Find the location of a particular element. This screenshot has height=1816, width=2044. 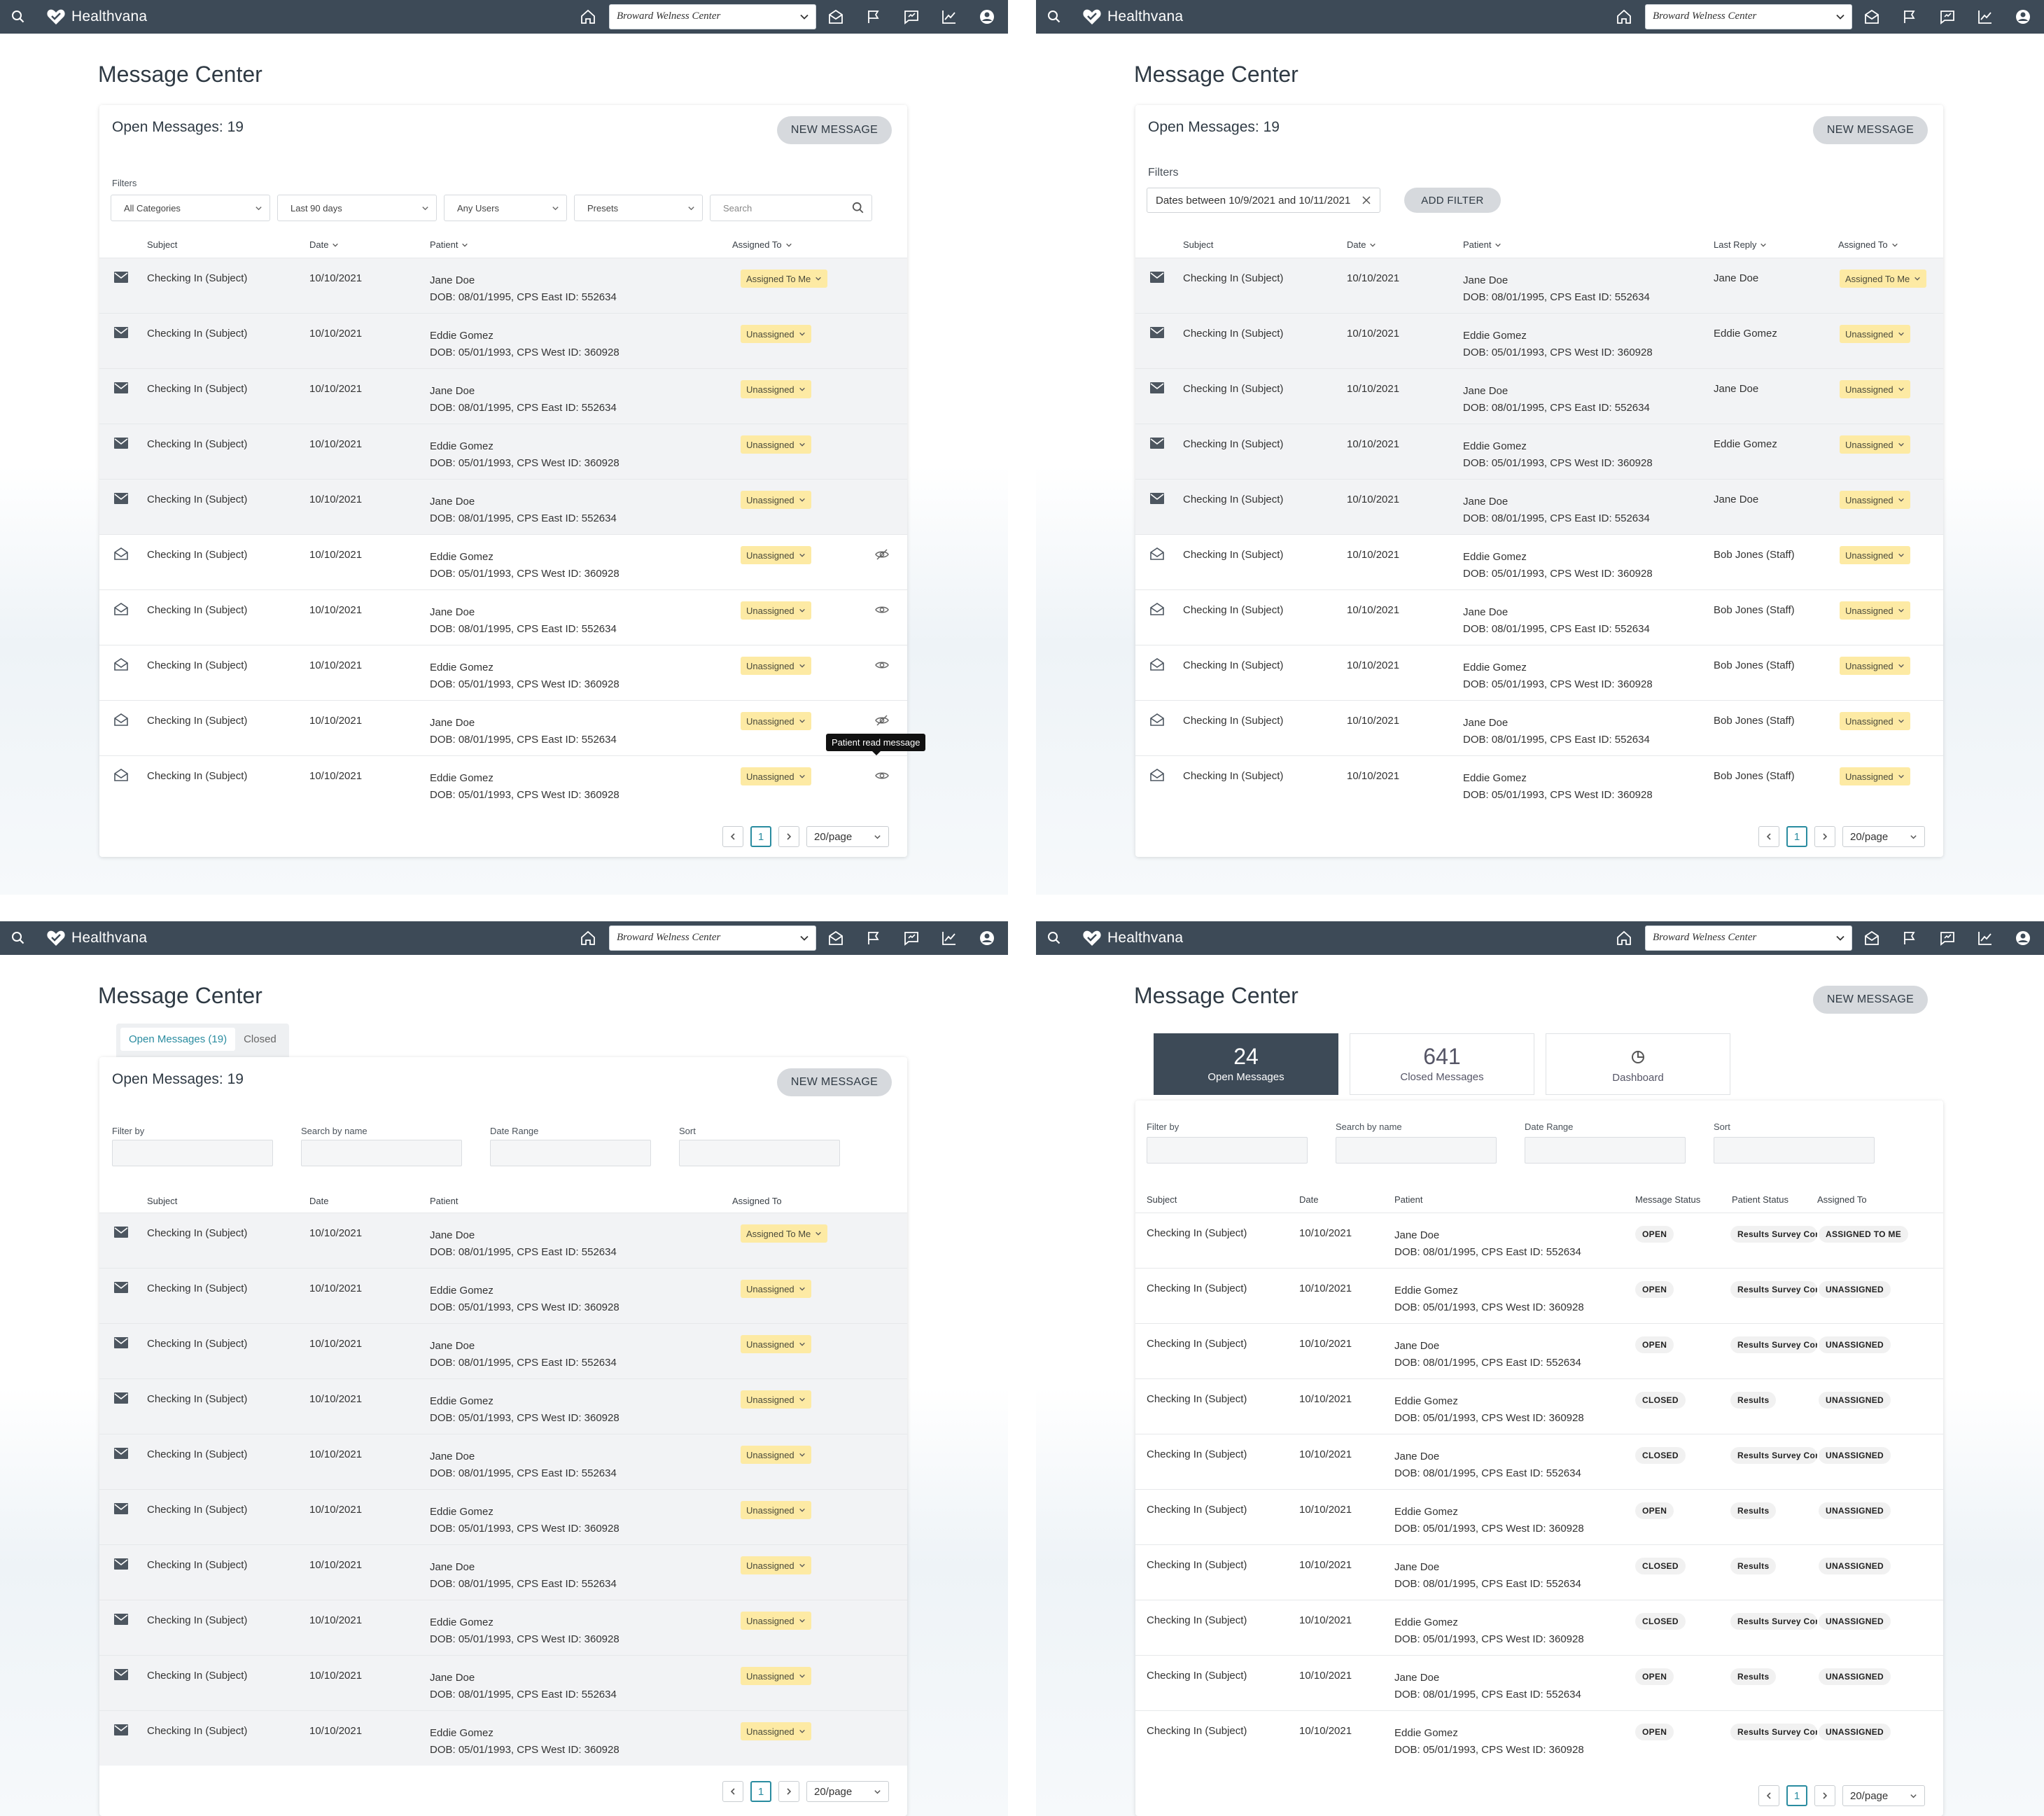

add-filter-button: ADD FILTER is located at coordinates (1452, 200).